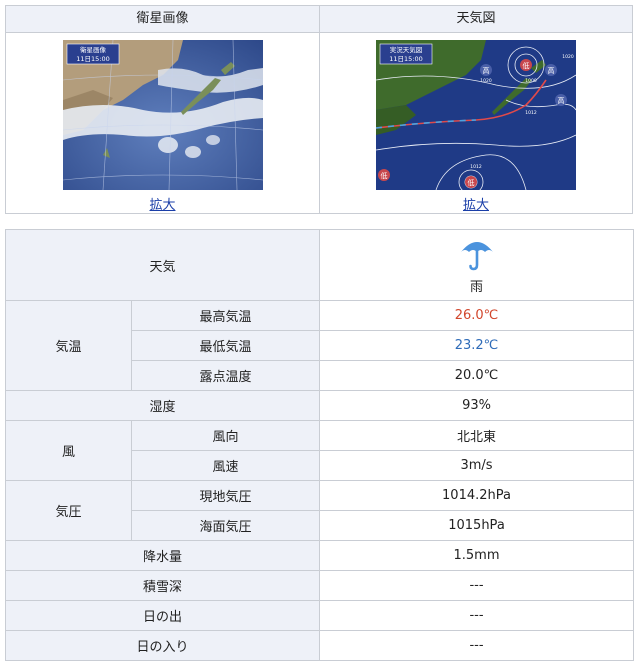  Describe the element at coordinates (162, 645) in the screenshot. I see `sunset-label: 日の入り` at that location.